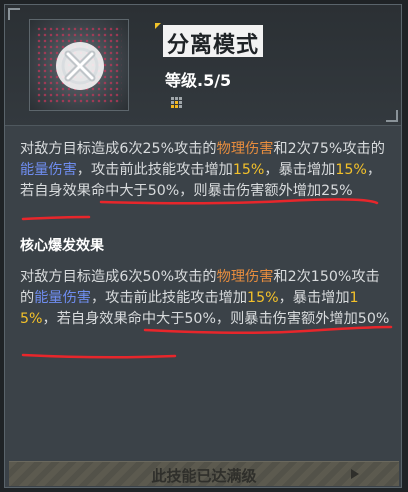 The height and width of the screenshot is (492, 408). What do you see at coordinates (213, 45) in the screenshot?
I see `skill-title: 分离模式` at bounding box center [213, 45].